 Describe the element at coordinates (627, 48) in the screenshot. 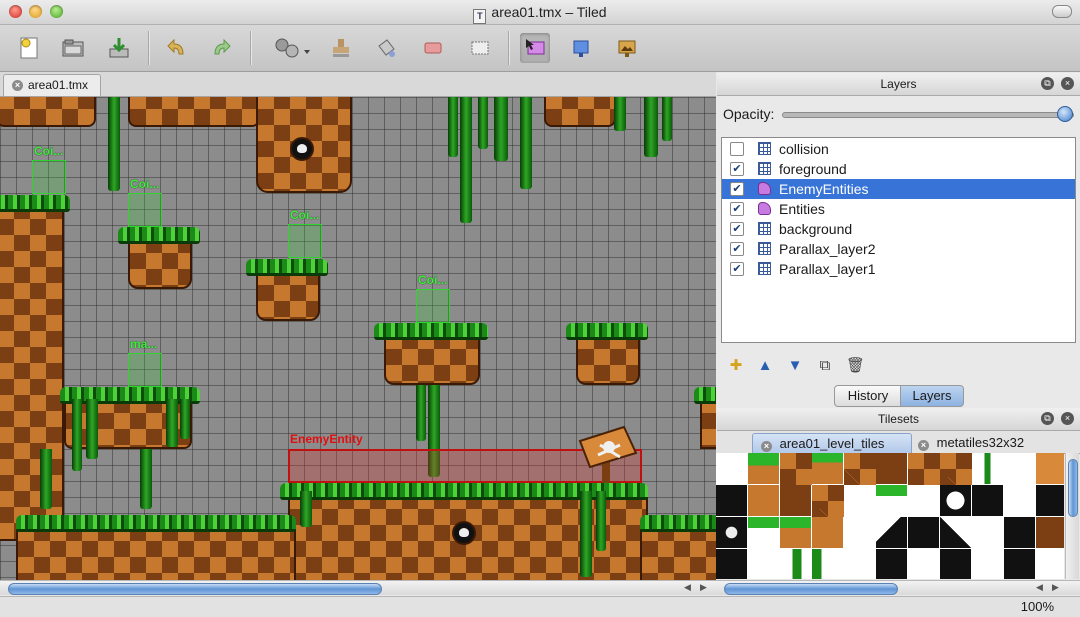

I see `insert-image-button` at that location.